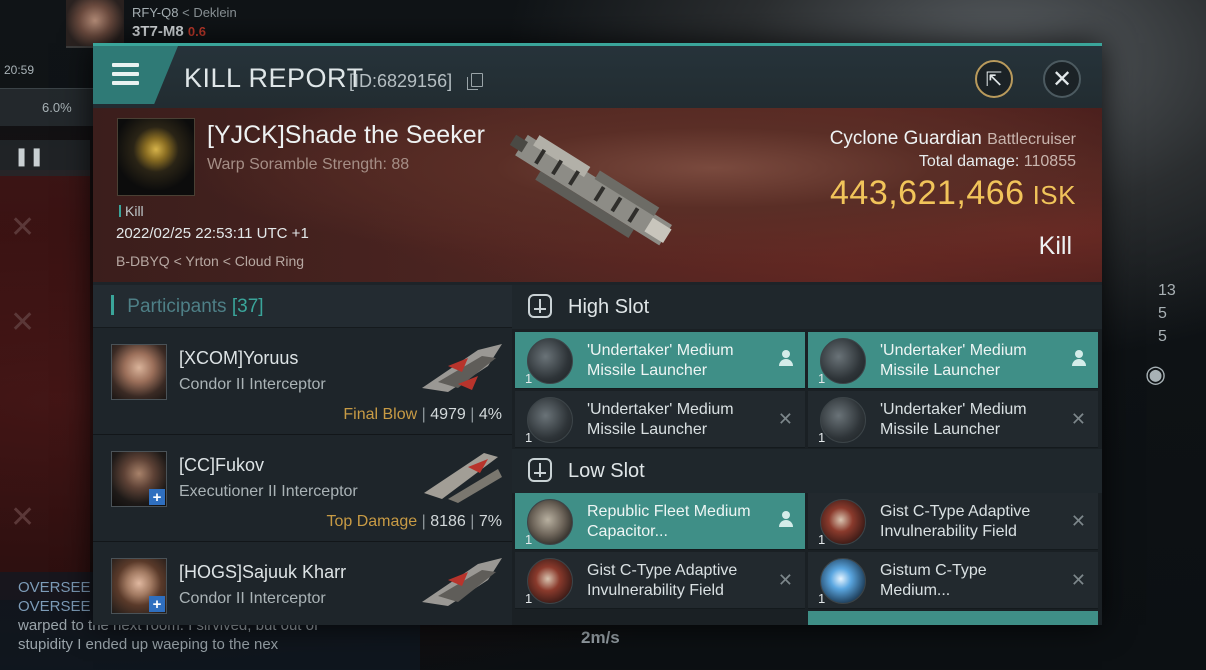 The height and width of the screenshot is (670, 1206). What do you see at coordinates (19, 70) in the screenshot?
I see `clock: 20:59` at bounding box center [19, 70].